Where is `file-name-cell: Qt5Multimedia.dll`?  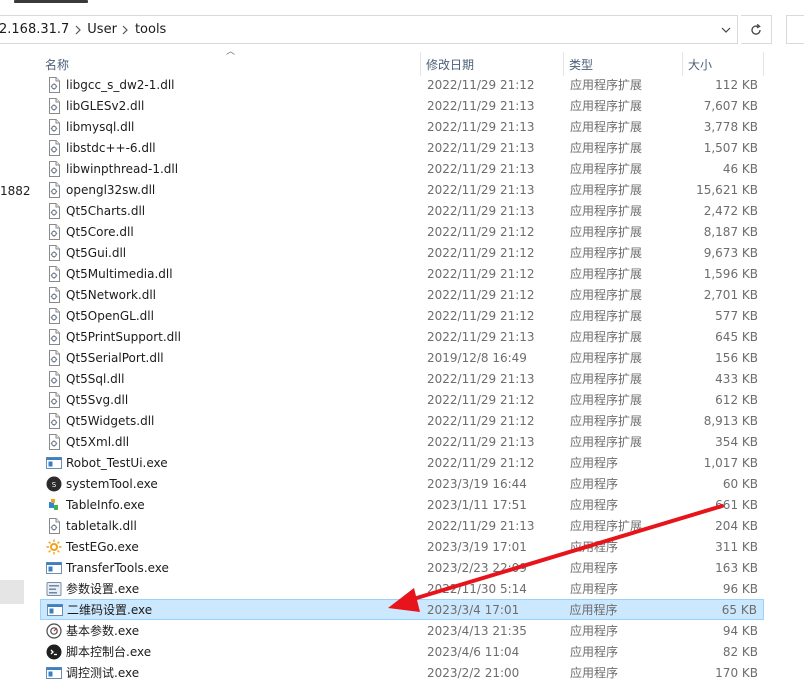
file-name-cell: Qt5Multimedia.dll is located at coordinates (230, 273).